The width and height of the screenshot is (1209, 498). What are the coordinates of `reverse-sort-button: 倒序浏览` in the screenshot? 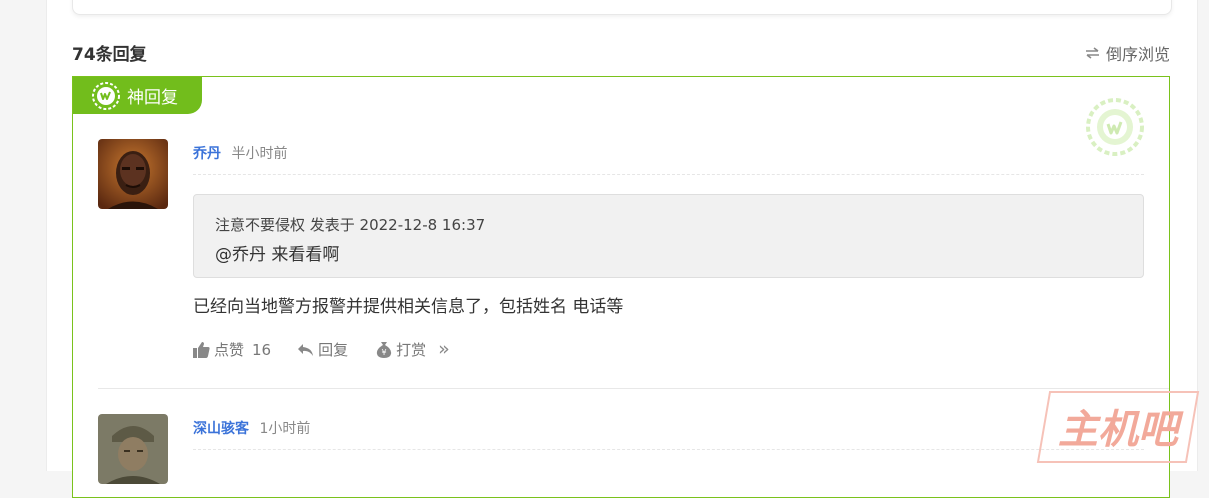 It's located at (1127, 53).